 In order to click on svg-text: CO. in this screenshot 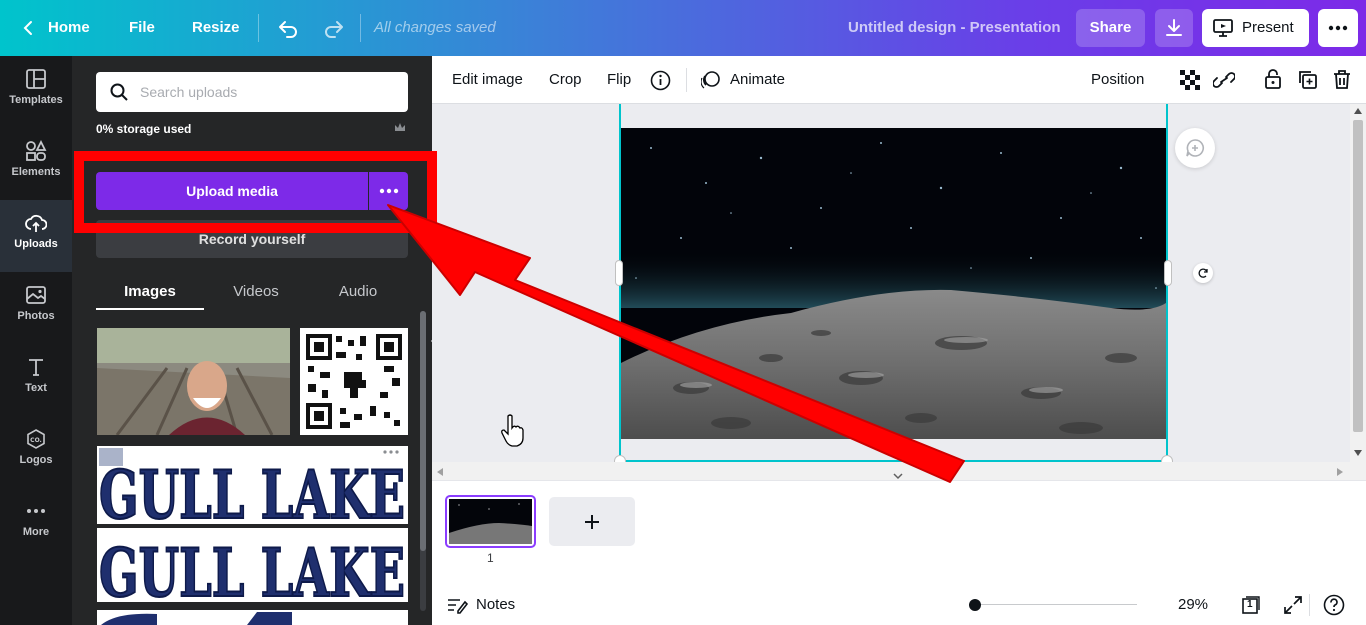, I will do `click(36, 440)`.